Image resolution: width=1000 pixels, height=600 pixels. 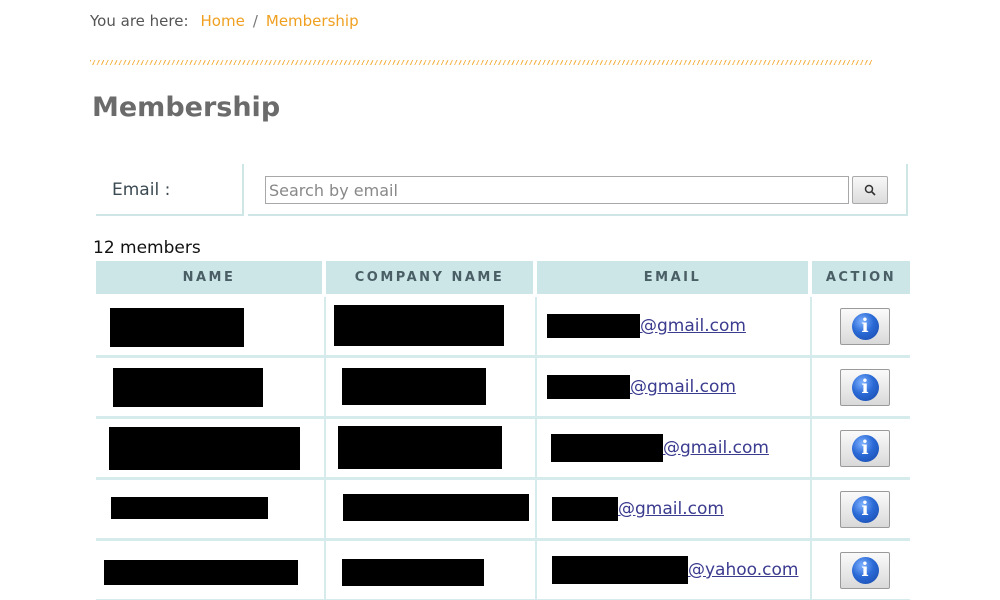 I want to click on email-link: @yahoo.com, so click(x=675, y=570).